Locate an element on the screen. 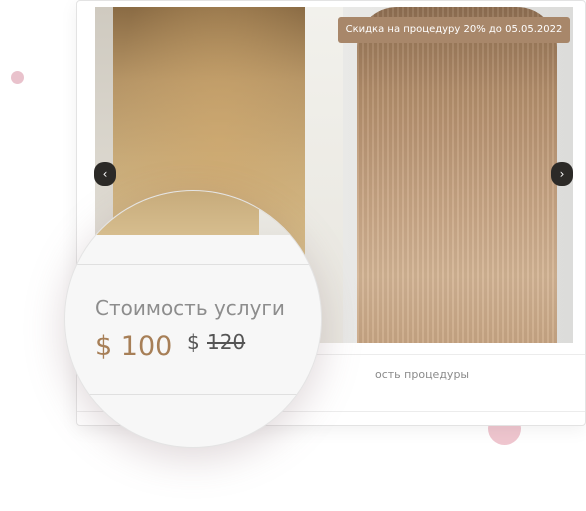  old-price-currency: $ is located at coordinates (193, 342).